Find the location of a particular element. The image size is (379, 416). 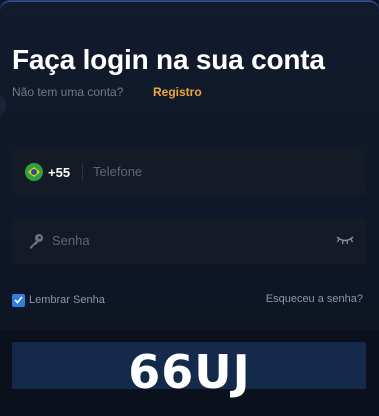

phone-input: Telefone is located at coordinates (117, 171).